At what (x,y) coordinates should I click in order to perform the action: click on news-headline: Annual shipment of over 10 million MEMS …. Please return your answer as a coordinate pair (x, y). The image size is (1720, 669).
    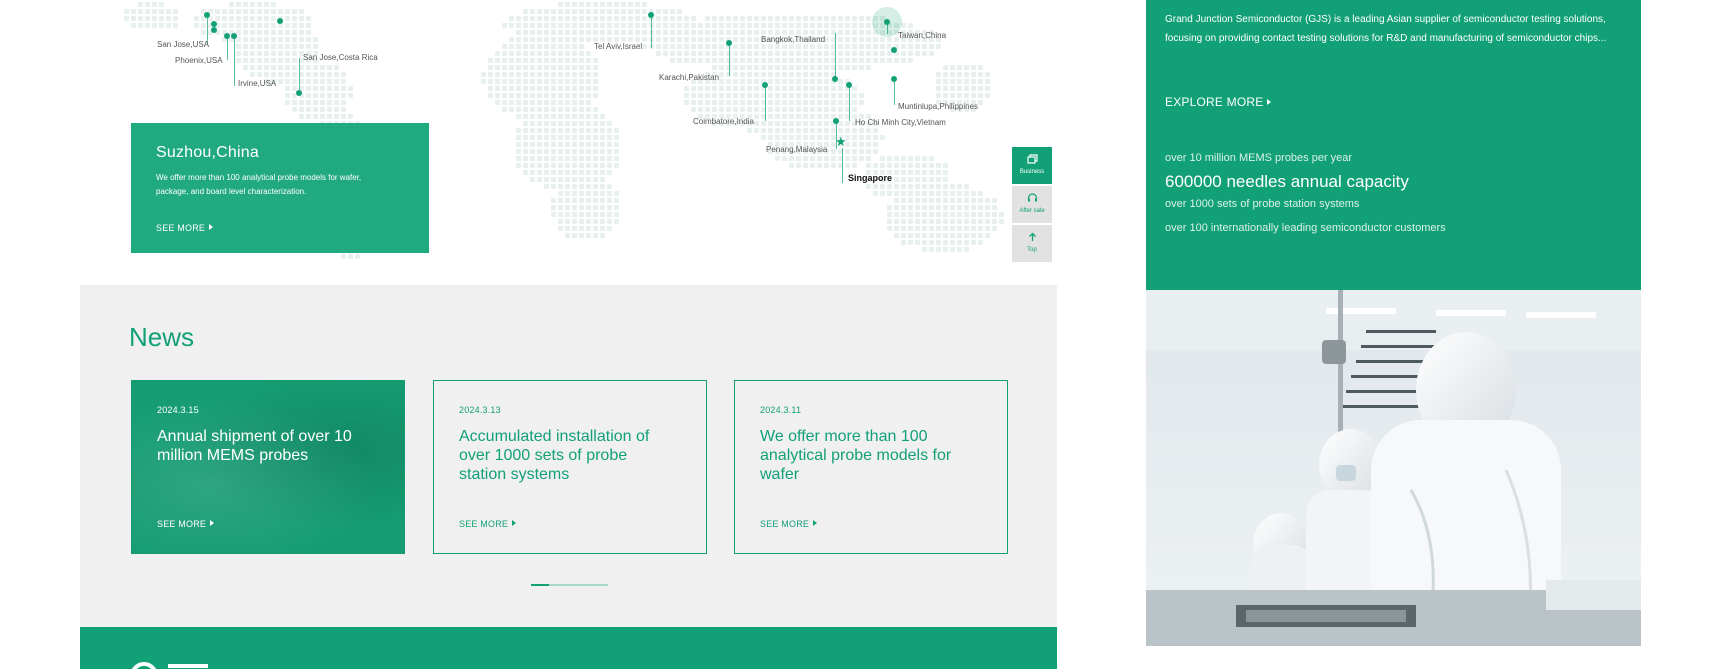
    Looking at the image, I should click on (254, 446).